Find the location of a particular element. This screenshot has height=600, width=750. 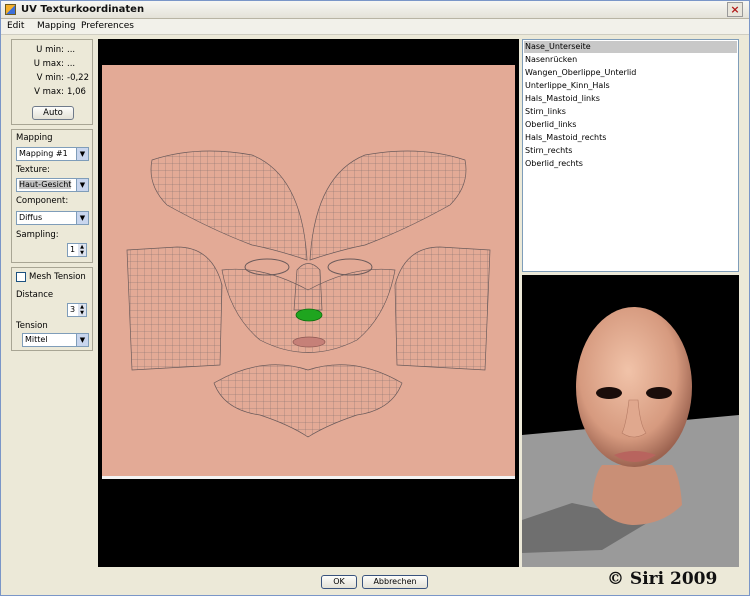

list-item: Hals_Mastoid_links is located at coordinates (630, 99).